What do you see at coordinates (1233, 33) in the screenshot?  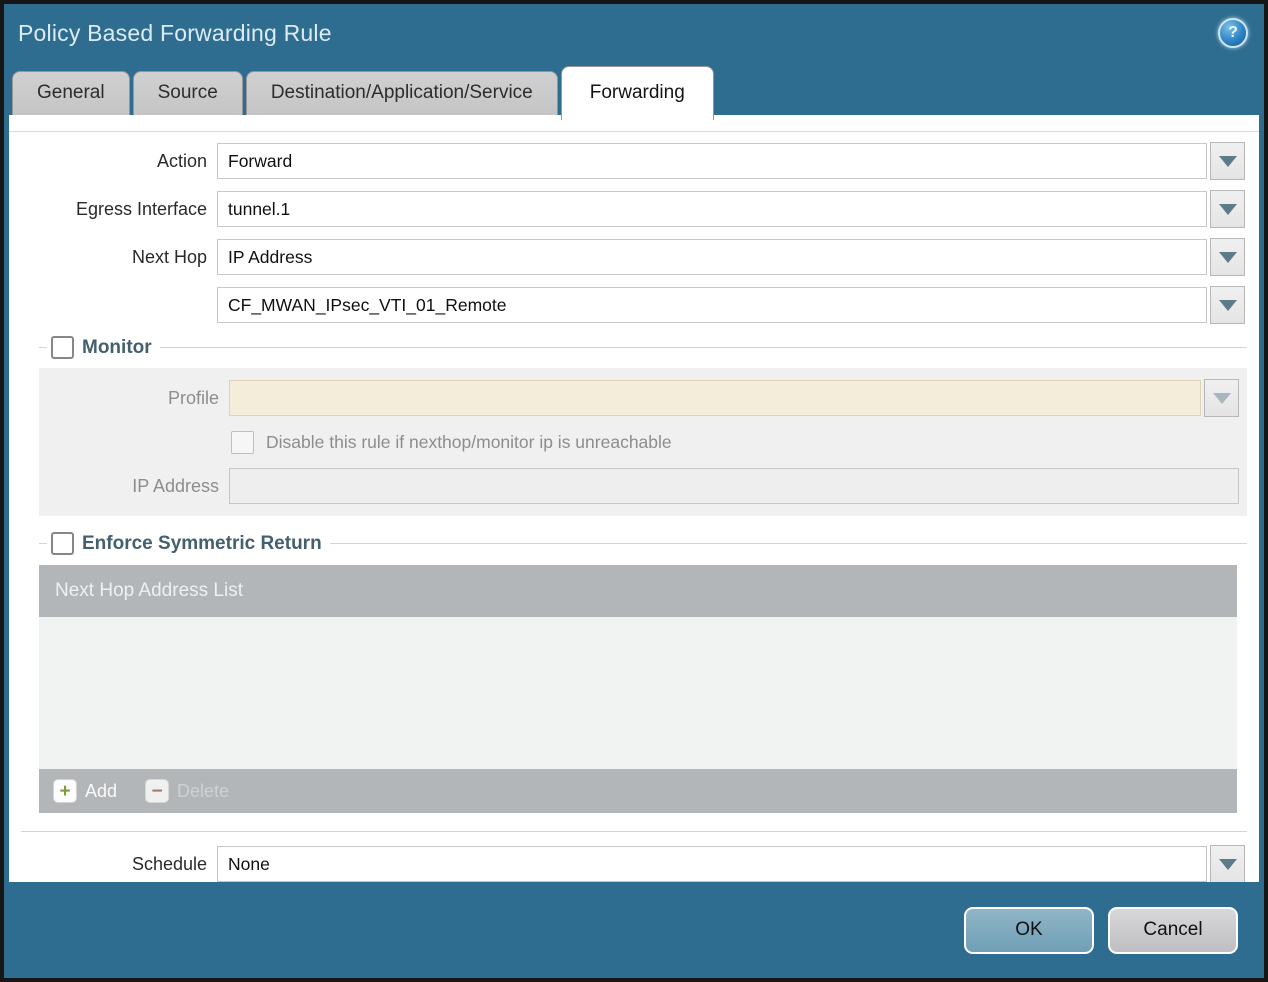 I see `help-icon: ?` at bounding box center [1233, 33].